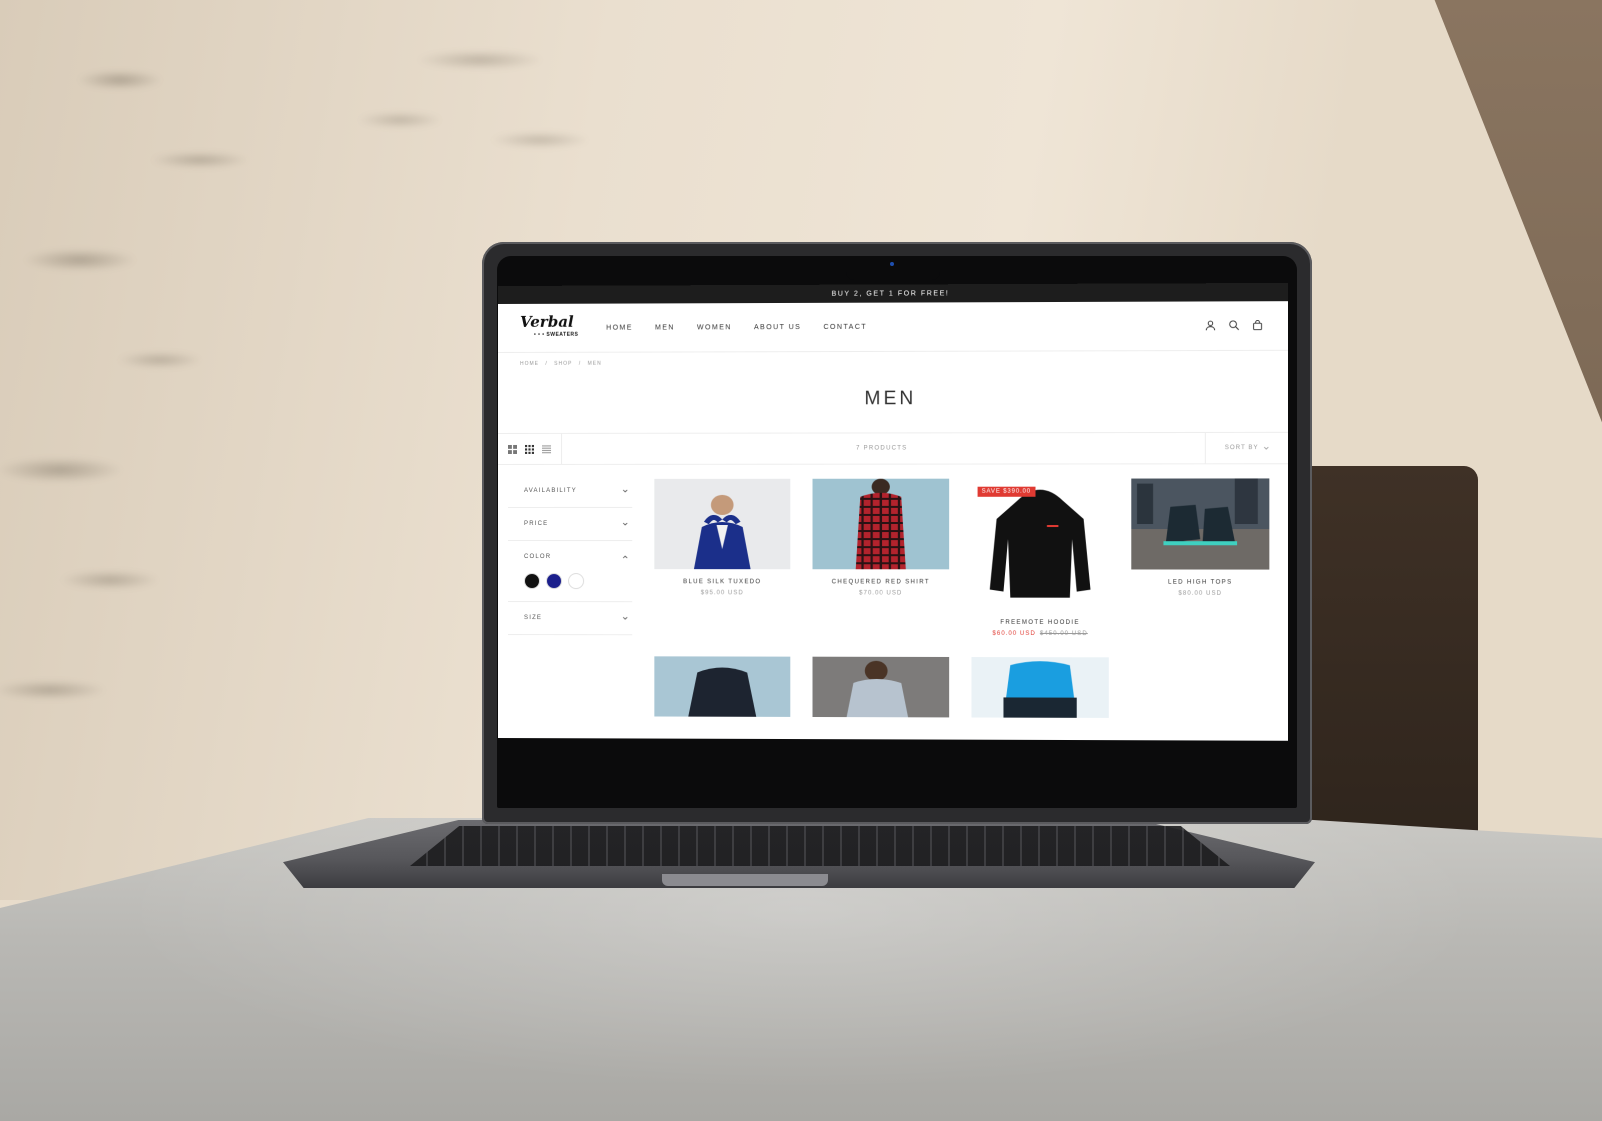 The width and height of the screenshot is (1602, 1121). What do you see at coordinates (722, 593) in the screenshot?
I see `product-price: $95.00 USD` at bounding box center [722, 593].